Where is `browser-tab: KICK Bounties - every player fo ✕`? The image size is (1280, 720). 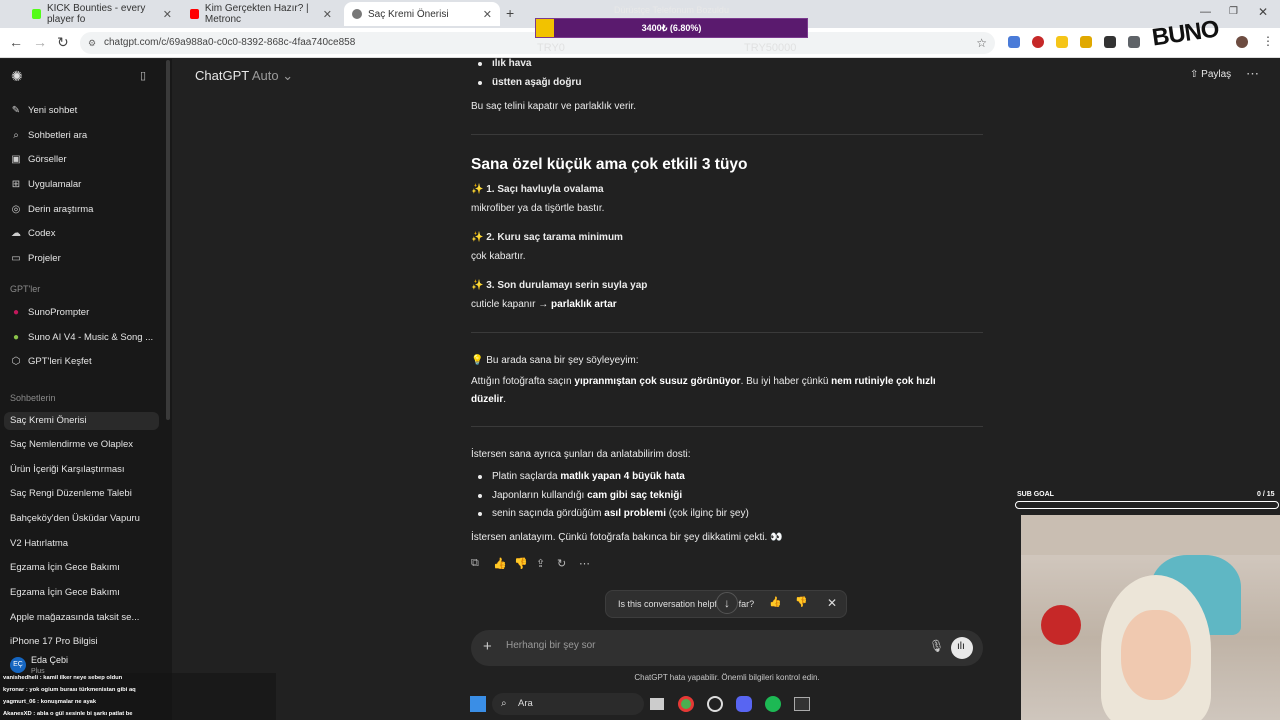
browser-tab: KICK Bounties - every player fo ✕ is located at coordinates (102, 14).